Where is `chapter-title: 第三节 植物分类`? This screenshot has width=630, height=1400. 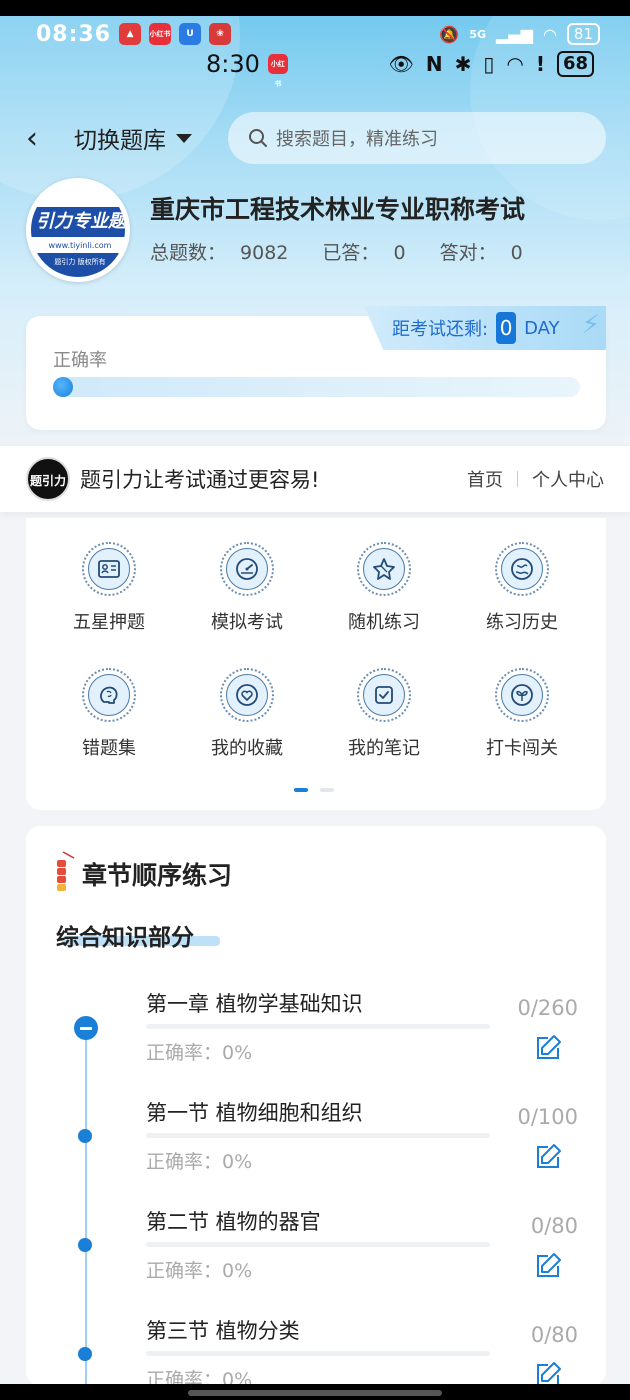 chapter-title: 第三节 植物分类 is located at coordinates (223, 1331).